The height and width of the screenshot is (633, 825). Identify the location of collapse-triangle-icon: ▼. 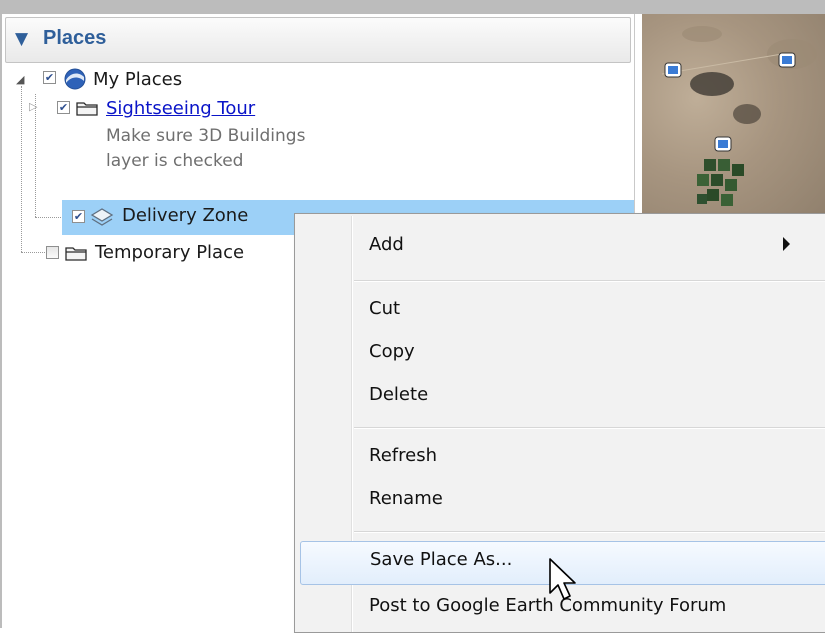
(21, 39).